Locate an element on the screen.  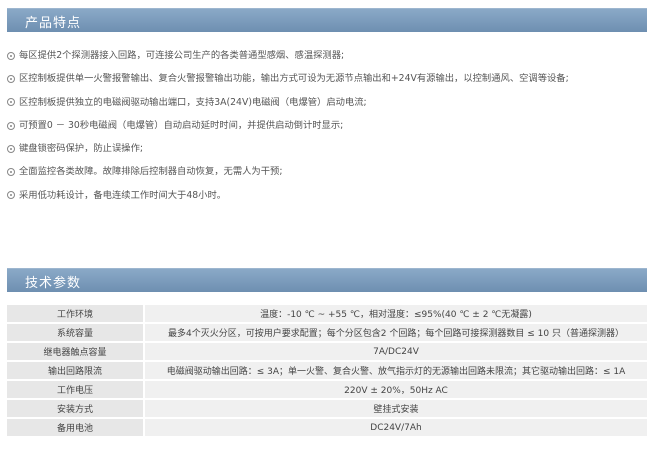
section-header-specs: 技术参数 is located at coordinates (327, 280).